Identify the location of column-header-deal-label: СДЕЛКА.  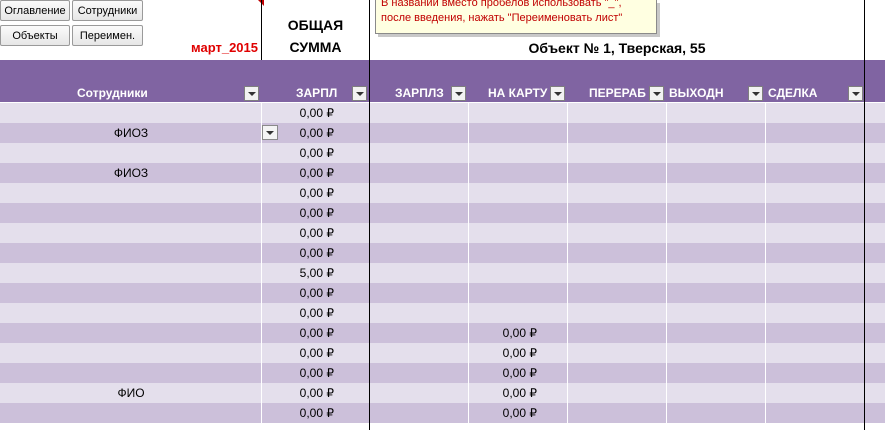
(793, 93).